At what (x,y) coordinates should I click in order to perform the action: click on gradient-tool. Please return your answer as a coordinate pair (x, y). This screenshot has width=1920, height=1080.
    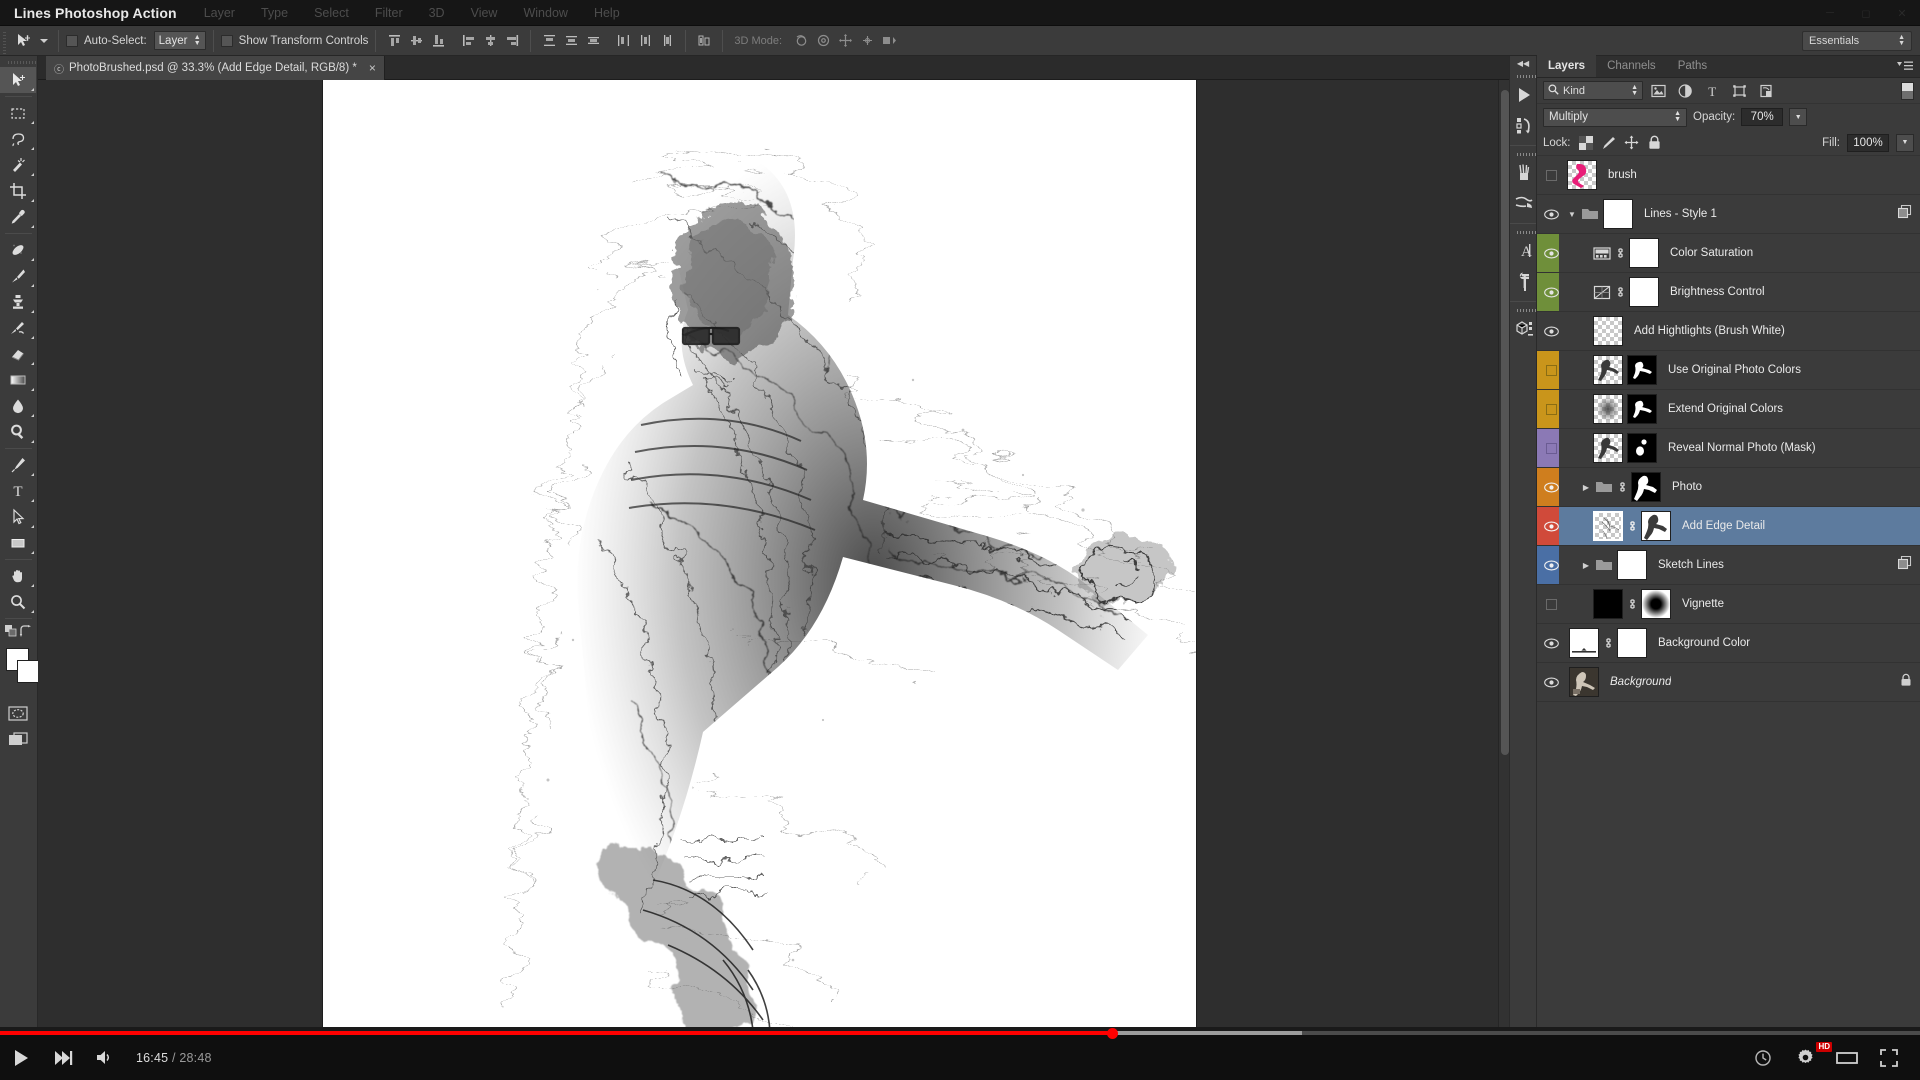
    Looking at the image, I should click on (18, 380).